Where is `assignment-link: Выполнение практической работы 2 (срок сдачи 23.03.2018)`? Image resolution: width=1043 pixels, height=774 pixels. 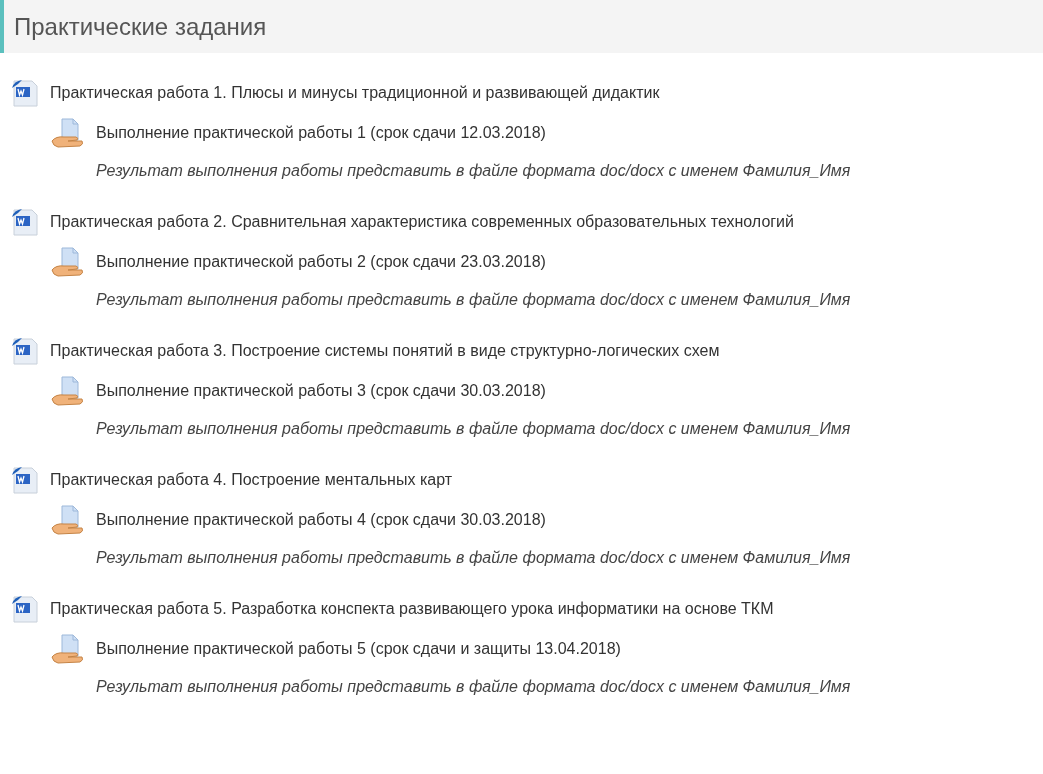
assignment-link: Выполнение практической работы 2 (срок сдачи 23.03.2018) is located at coordinates (321, 262).